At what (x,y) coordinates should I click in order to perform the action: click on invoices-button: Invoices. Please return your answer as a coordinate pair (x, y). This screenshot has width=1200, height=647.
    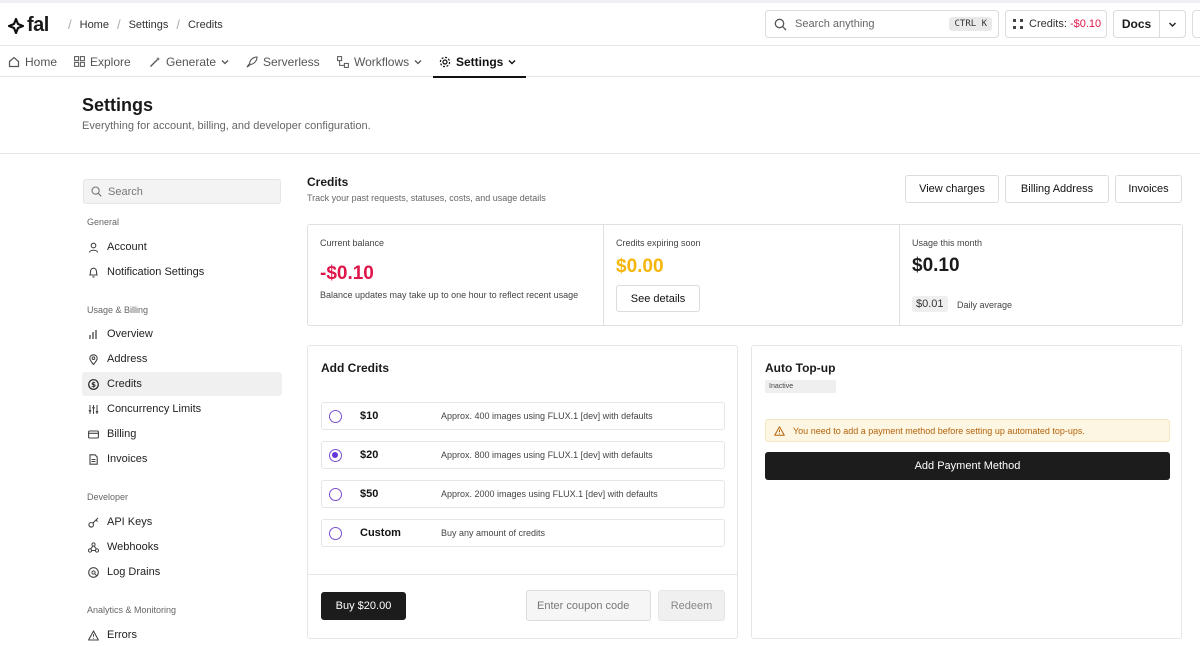
    Looking at the image, I should click on (1148, 189).